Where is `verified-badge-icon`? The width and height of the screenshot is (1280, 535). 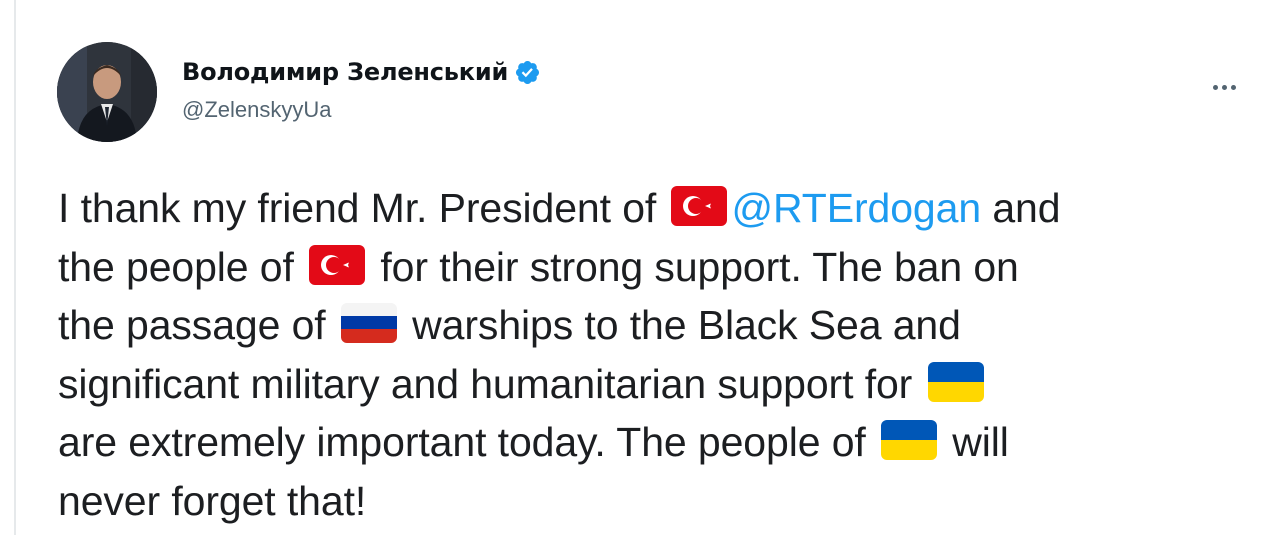
verified-badge-icon is located at coordinates (528, 72).